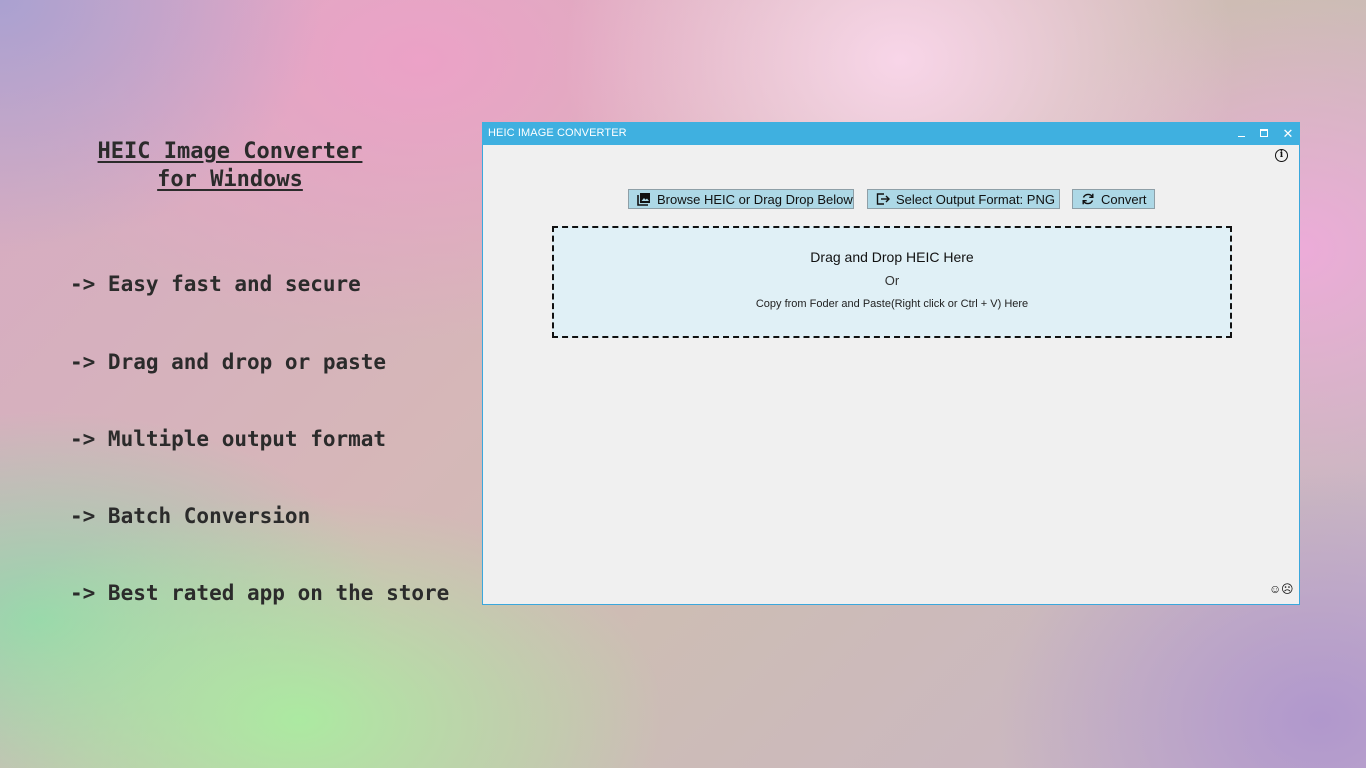 The height and width of the screenshot is (768, 1366). I want to click on feature-item: -> Best rated app on the store, so click(260, 592).